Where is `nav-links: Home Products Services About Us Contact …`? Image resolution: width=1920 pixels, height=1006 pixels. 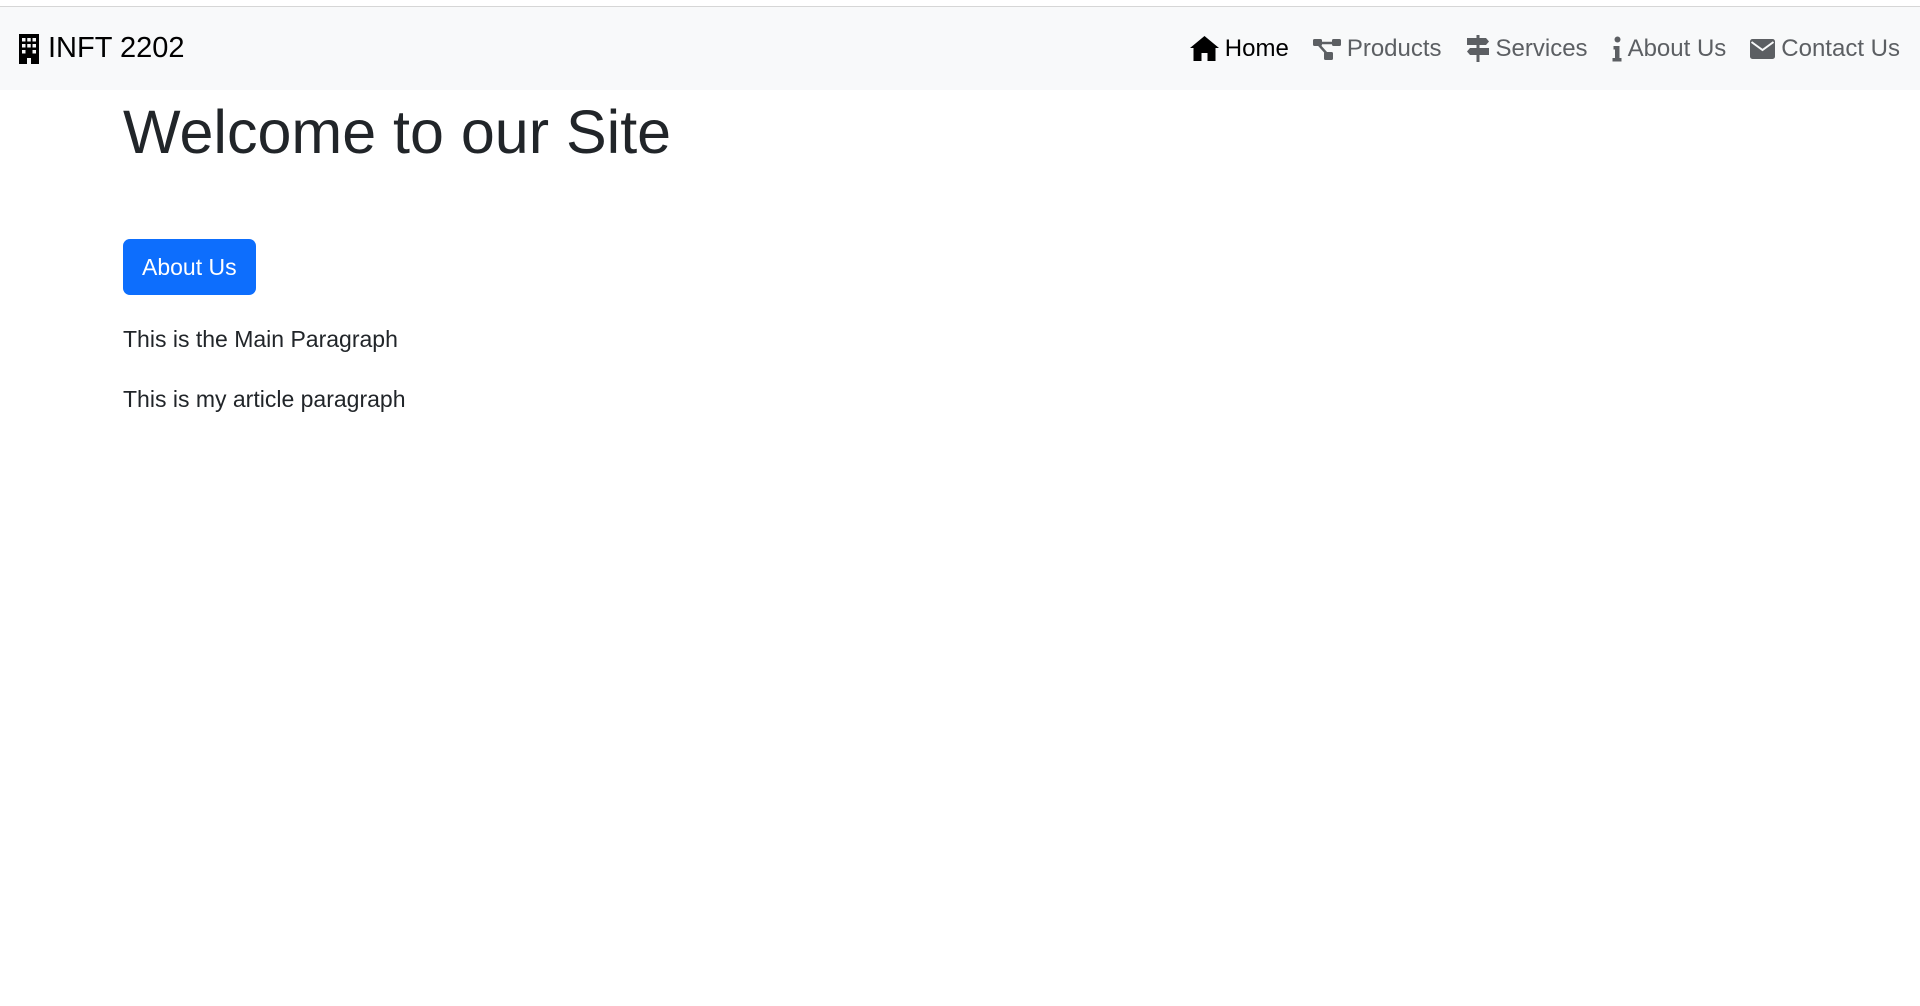
nav-links: Home Products Services About Us Contact … is located at coordinates (1544, 48).